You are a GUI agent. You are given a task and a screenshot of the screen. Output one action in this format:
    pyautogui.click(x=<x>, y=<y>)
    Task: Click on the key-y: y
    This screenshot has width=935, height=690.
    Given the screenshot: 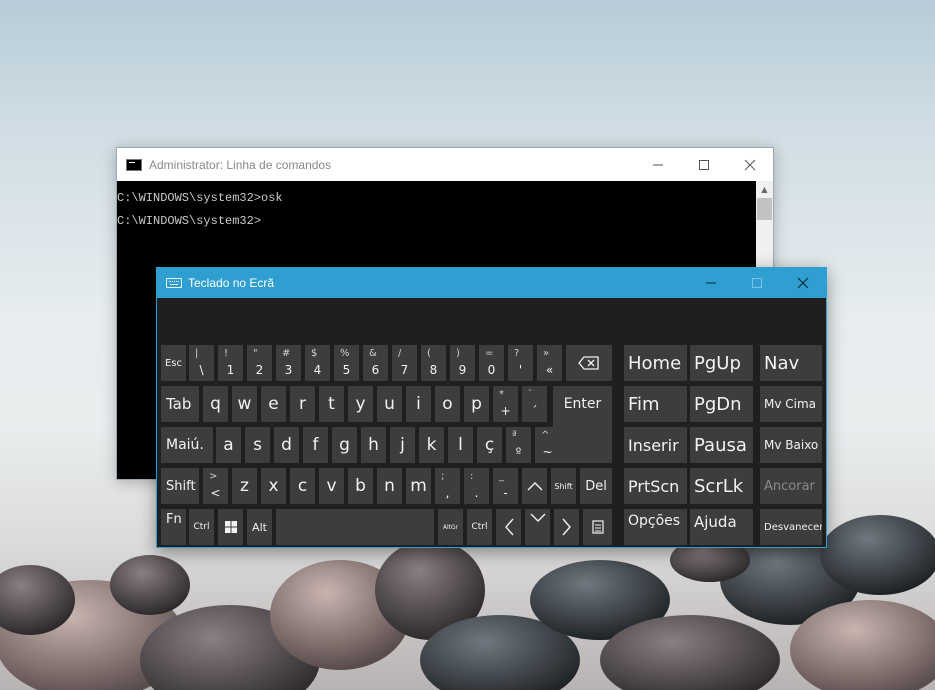 What is the action you would take?
    pyautogui.click(x=360, y=404)
    